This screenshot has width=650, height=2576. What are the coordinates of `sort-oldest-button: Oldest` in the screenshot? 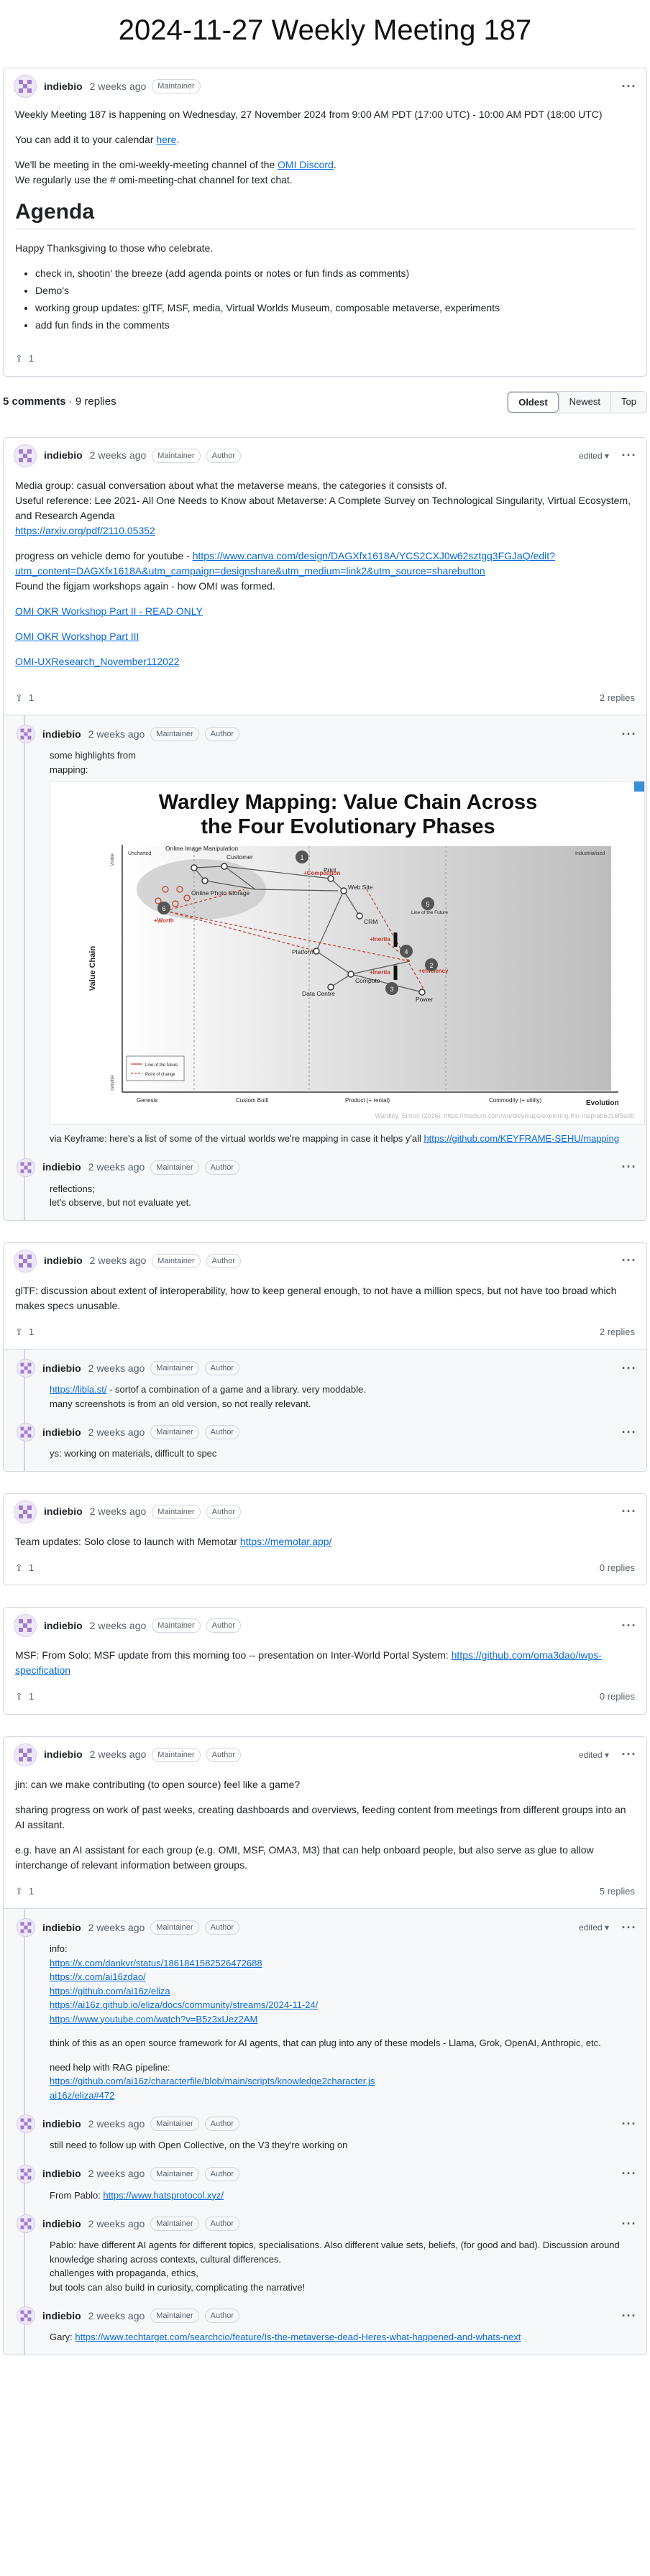 It's located at (533, 402).